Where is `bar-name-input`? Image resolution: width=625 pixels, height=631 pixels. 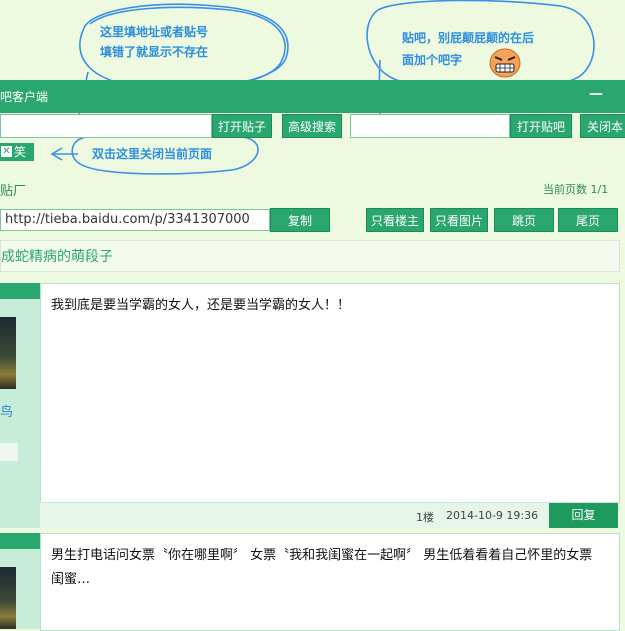
bar-name-input is located at coordinates (430, 126).